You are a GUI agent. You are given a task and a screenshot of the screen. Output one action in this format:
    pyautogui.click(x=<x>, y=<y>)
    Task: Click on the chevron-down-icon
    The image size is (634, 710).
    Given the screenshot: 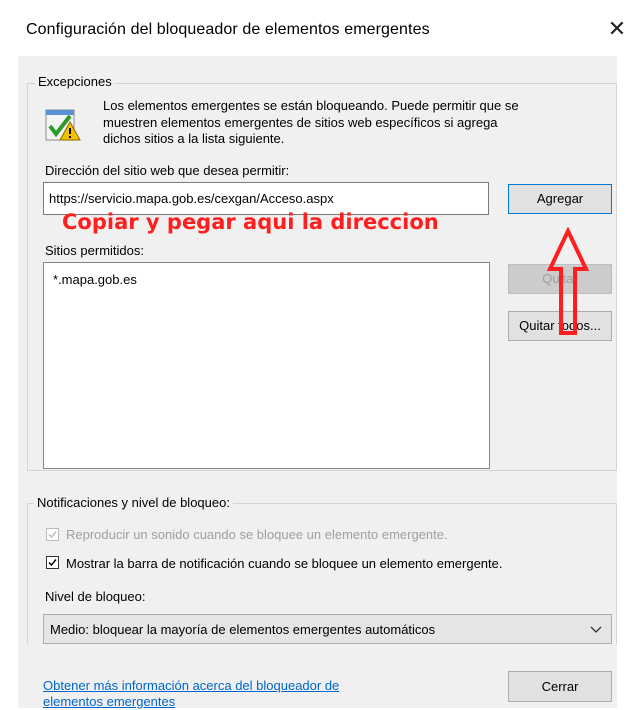 What is the action you would take?
    pyautogui.click(x=596, y=629)
    